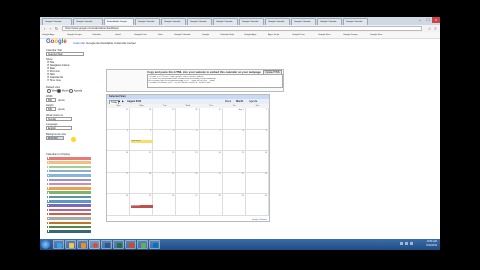 This screenshot has height=270, width=480. Describe the element at coordinates (119, 162) in the screenshot. I see `day-cell: 10` at that location.